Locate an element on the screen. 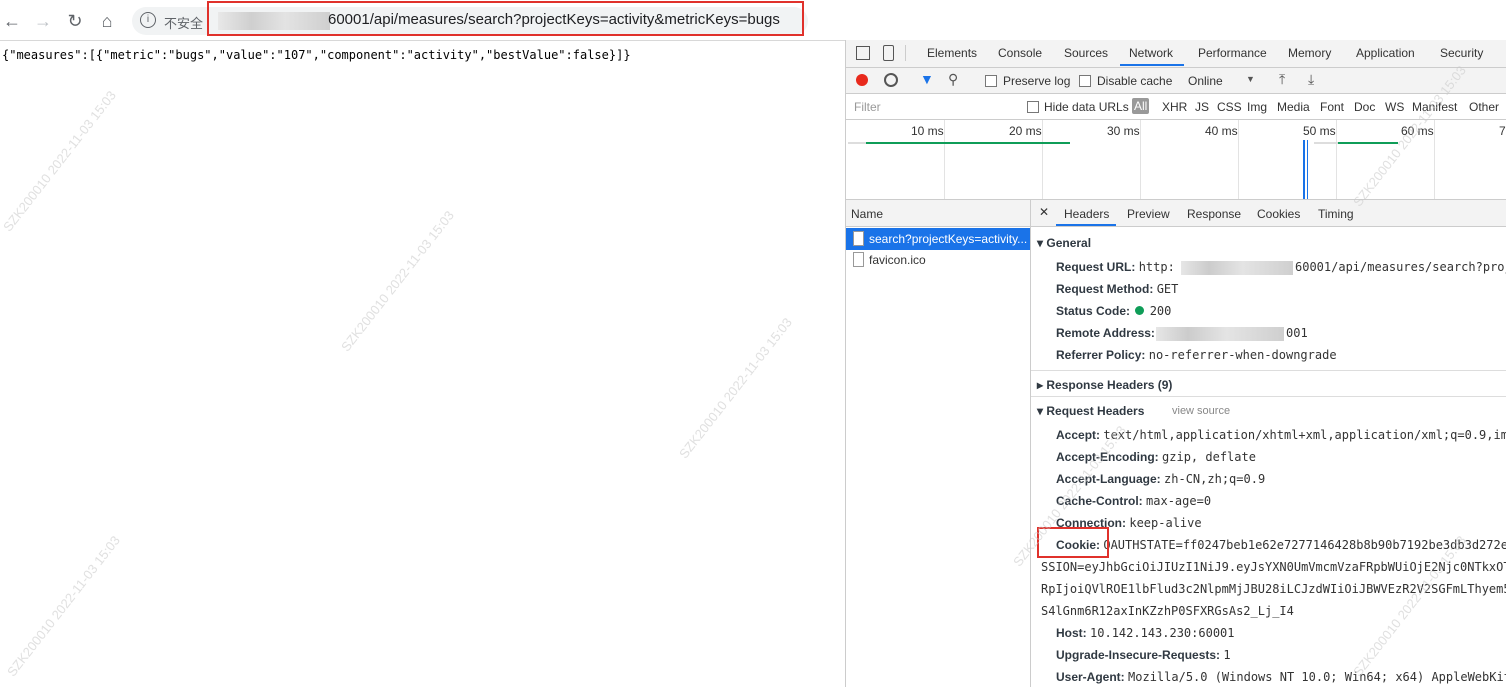 Image resolution: width=1506 pixels, height=687 pixels. tab-timing: Timing is located at coordinates (1336, 214).